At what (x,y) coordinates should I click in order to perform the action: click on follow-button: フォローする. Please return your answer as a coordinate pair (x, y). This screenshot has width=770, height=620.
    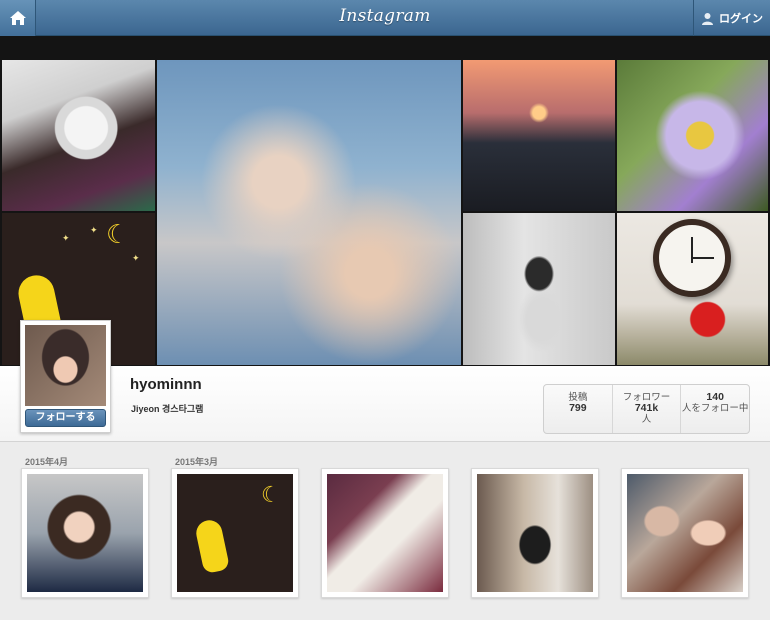
    Looking at the image, I should click on (65, 418).